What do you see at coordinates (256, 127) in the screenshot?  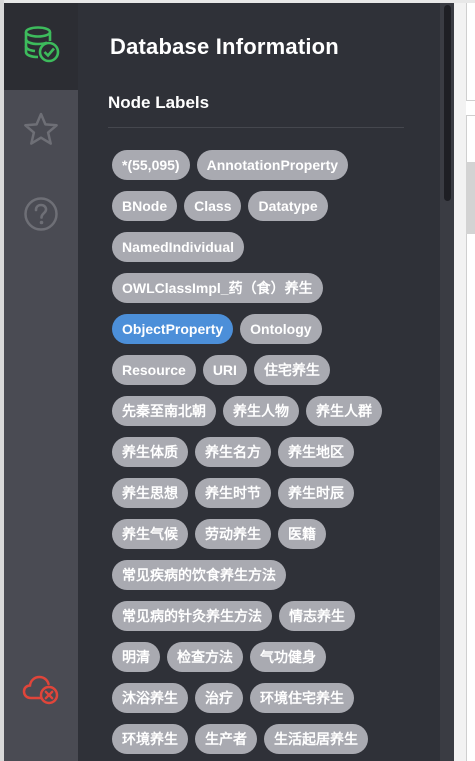 I see `section-divider` at bounding box center [256, 127].